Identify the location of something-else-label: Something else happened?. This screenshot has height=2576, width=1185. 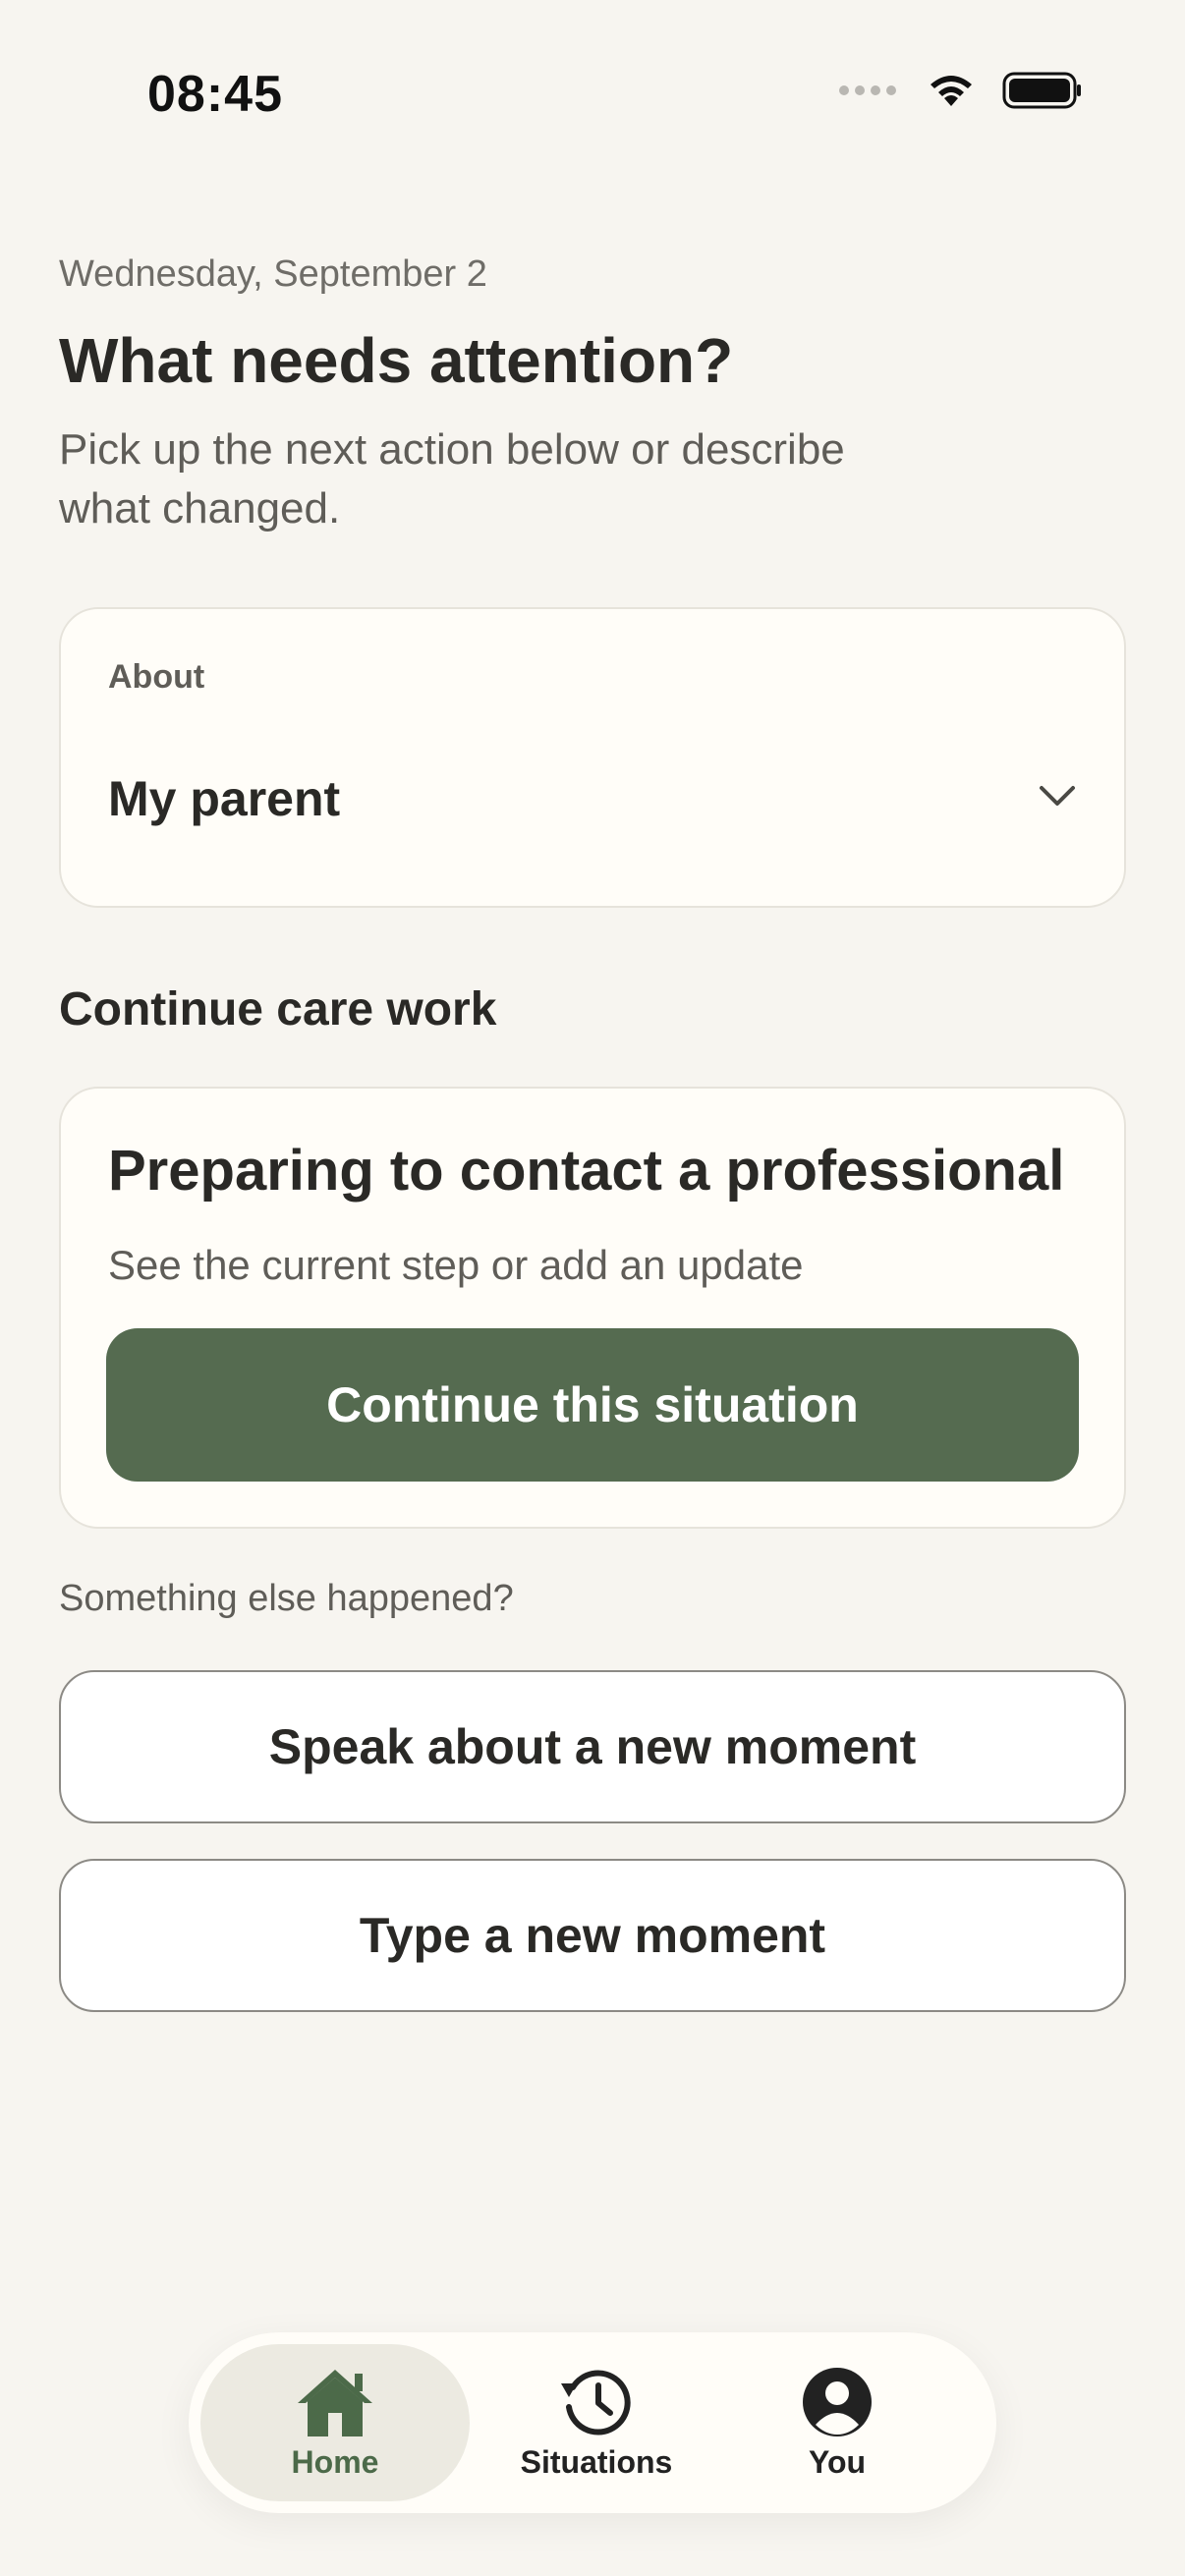
(287, 1598).